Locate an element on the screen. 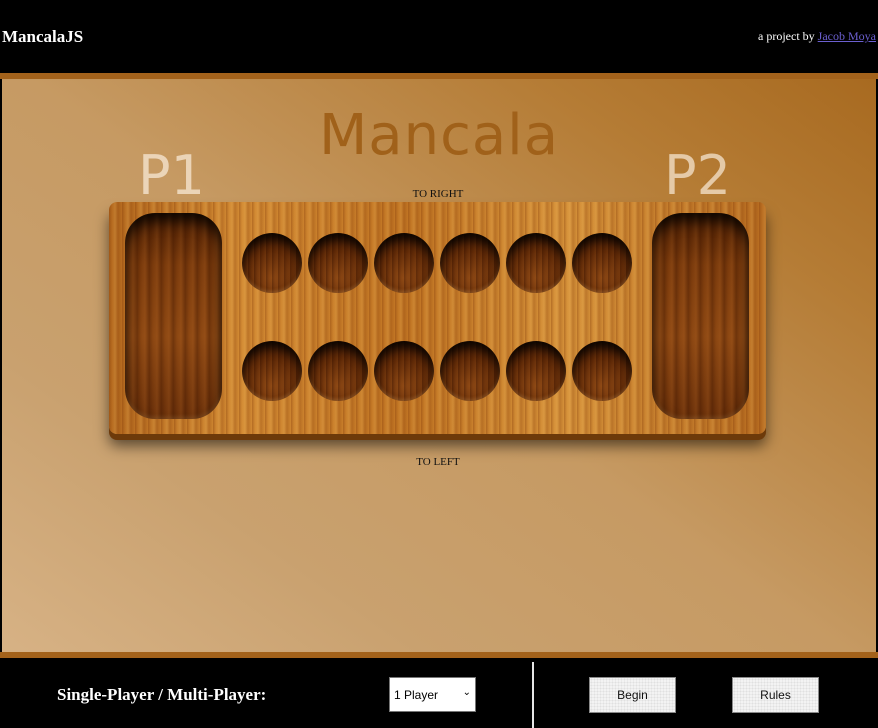  game-title: Mancala is located at coordinates (439, 135).